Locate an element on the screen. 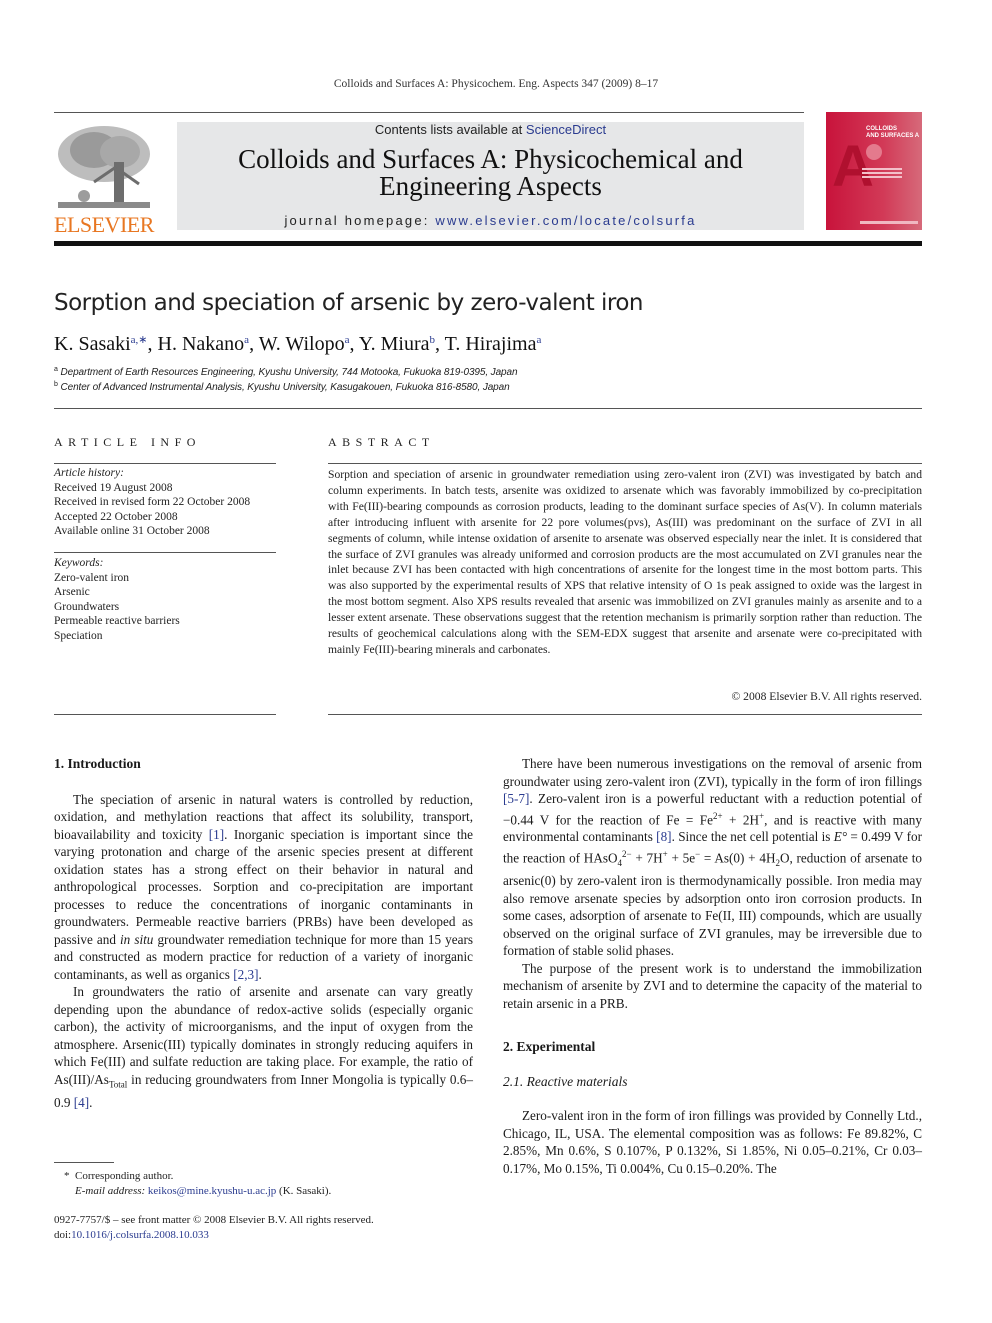 This screenshot has height=1323, width=992. text-run: + 5e is located at coordinates (681, 858).